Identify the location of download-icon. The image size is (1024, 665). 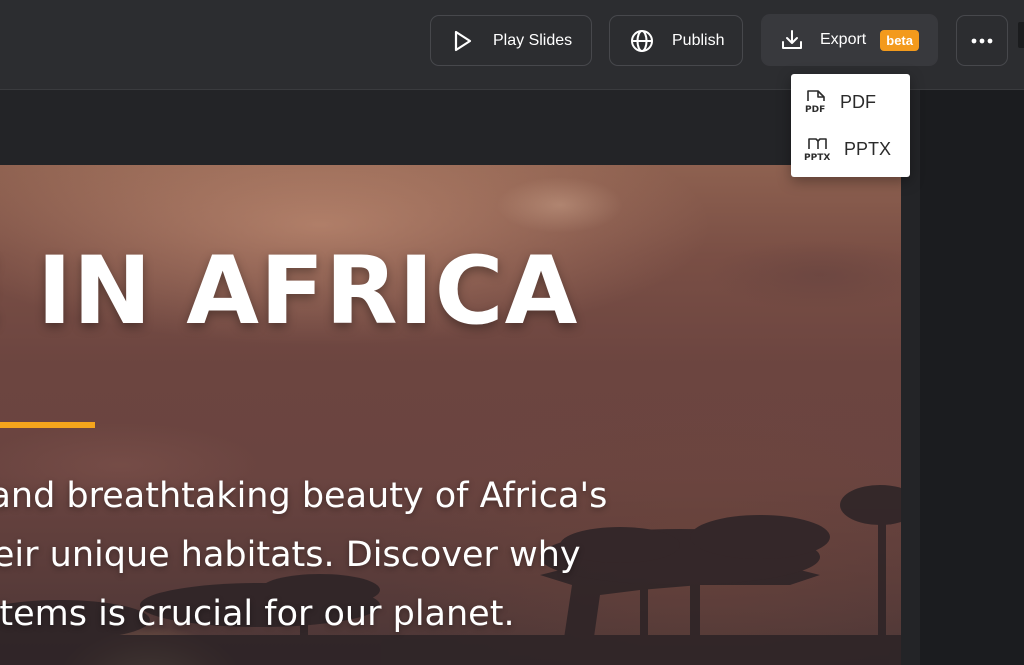
(792, 39).